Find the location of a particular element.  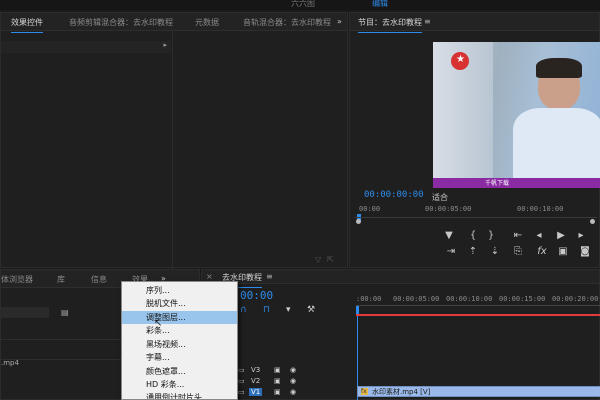

tab-info: 信息 is located at coordinates (99, 279).